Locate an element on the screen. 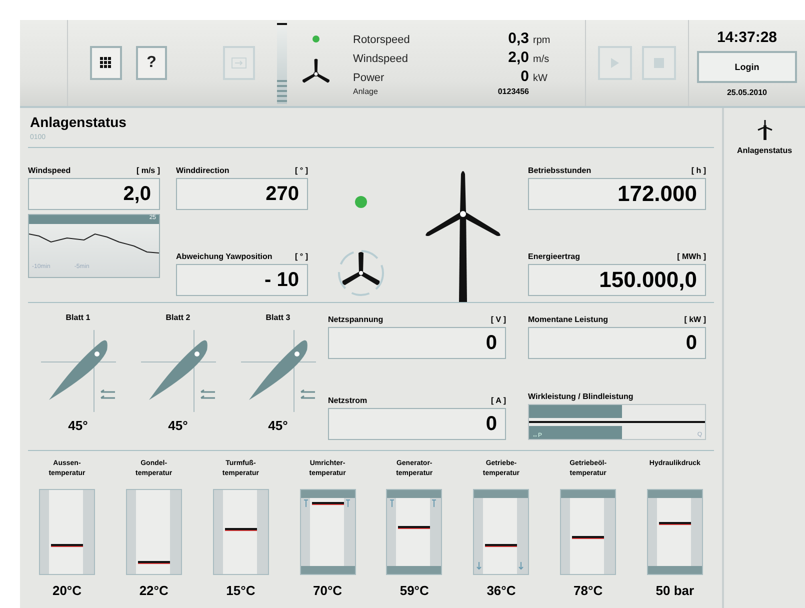 Image resolution: width=805 pixels, height=608 pixels. gauge-value: 22°C is located at coordinates (153, 590).